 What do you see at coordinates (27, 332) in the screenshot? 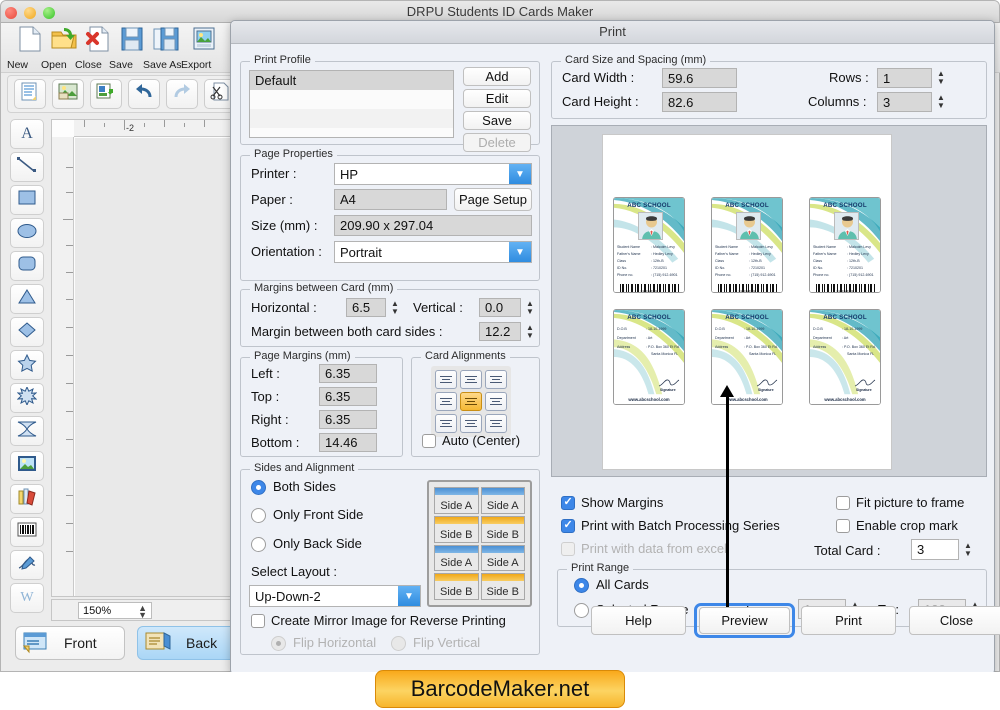
I see `diamond-tool-button` at bounding box center [27, 332].